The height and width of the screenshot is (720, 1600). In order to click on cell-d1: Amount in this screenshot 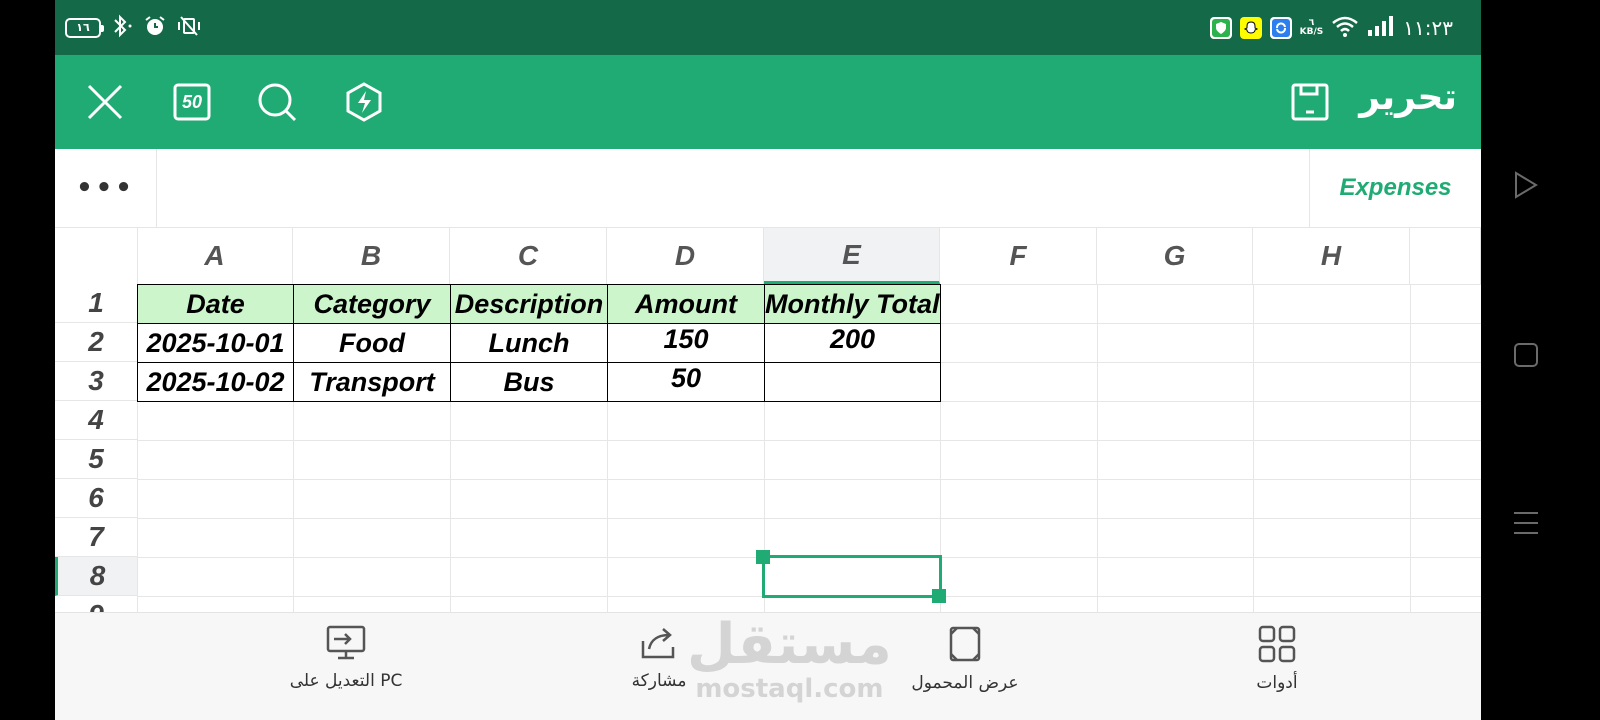, I will do `click(686, 304)`.